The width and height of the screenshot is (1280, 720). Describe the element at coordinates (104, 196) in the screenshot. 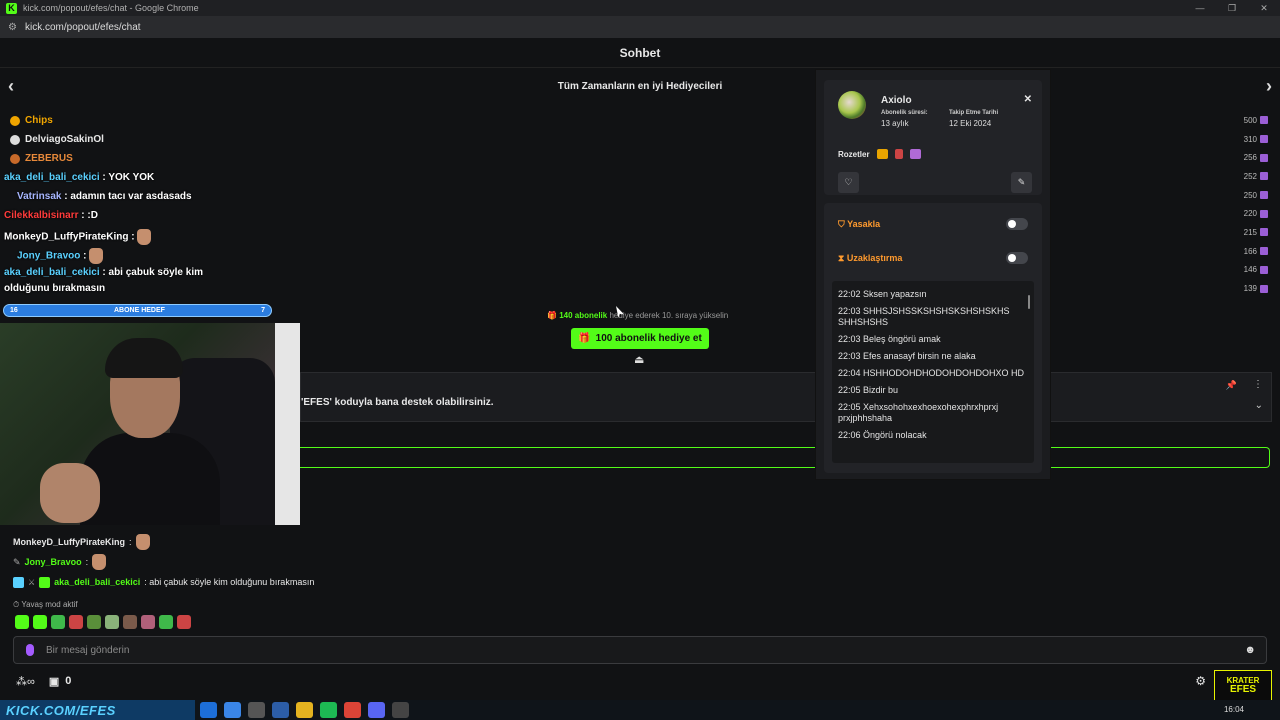

I see `overlay-chat-line: Vatrinsak : adamın tacı var asdasads` at that location.